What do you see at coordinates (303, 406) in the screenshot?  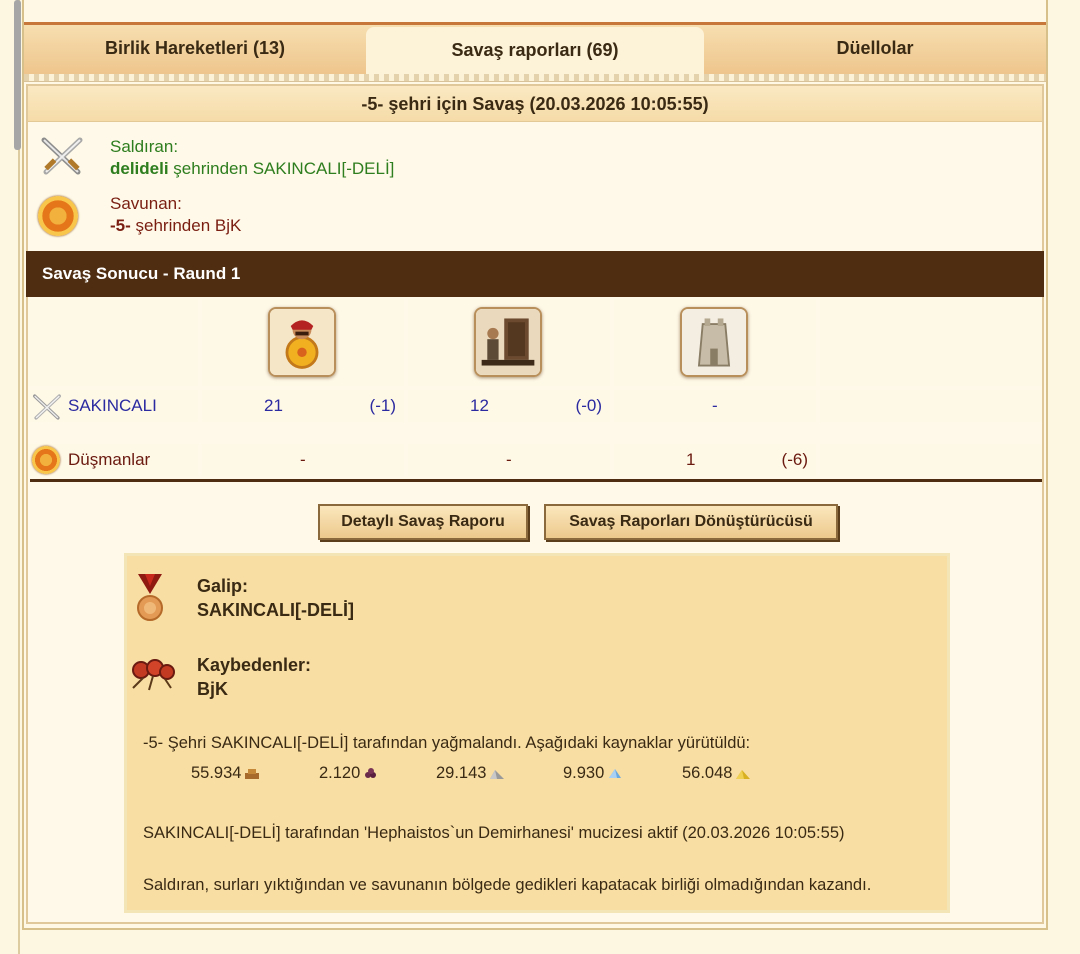 I see `attacker-unit-1-cell: 21 (-1)` at bounding box center [303, 406].